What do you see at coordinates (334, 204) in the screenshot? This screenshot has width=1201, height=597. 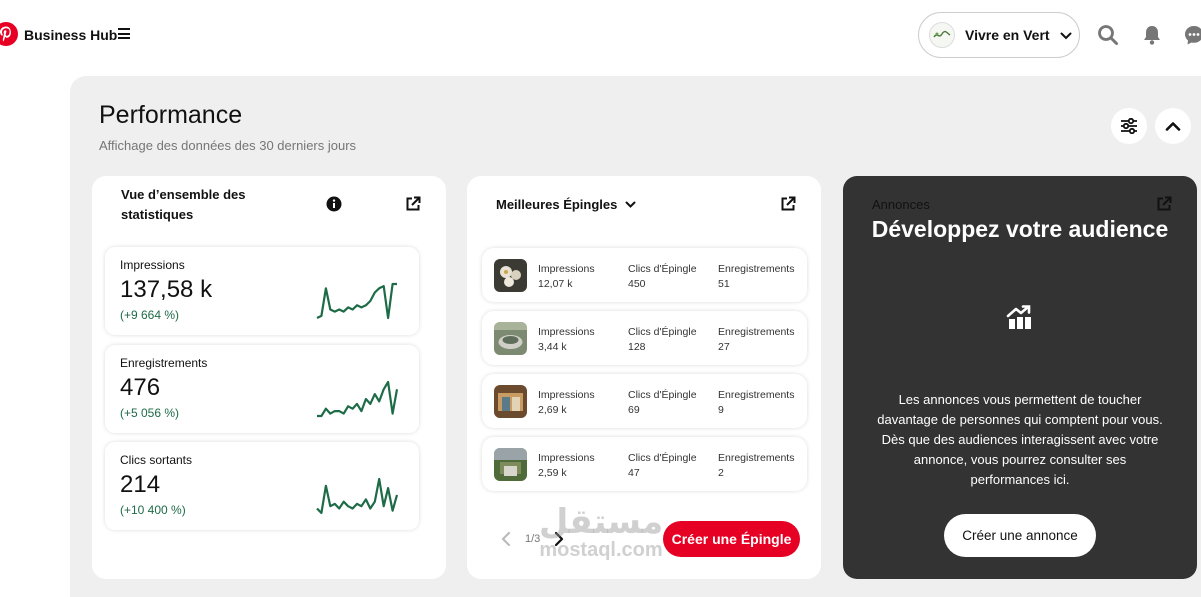 I see `info-icon` at bounding box center [334, 204].